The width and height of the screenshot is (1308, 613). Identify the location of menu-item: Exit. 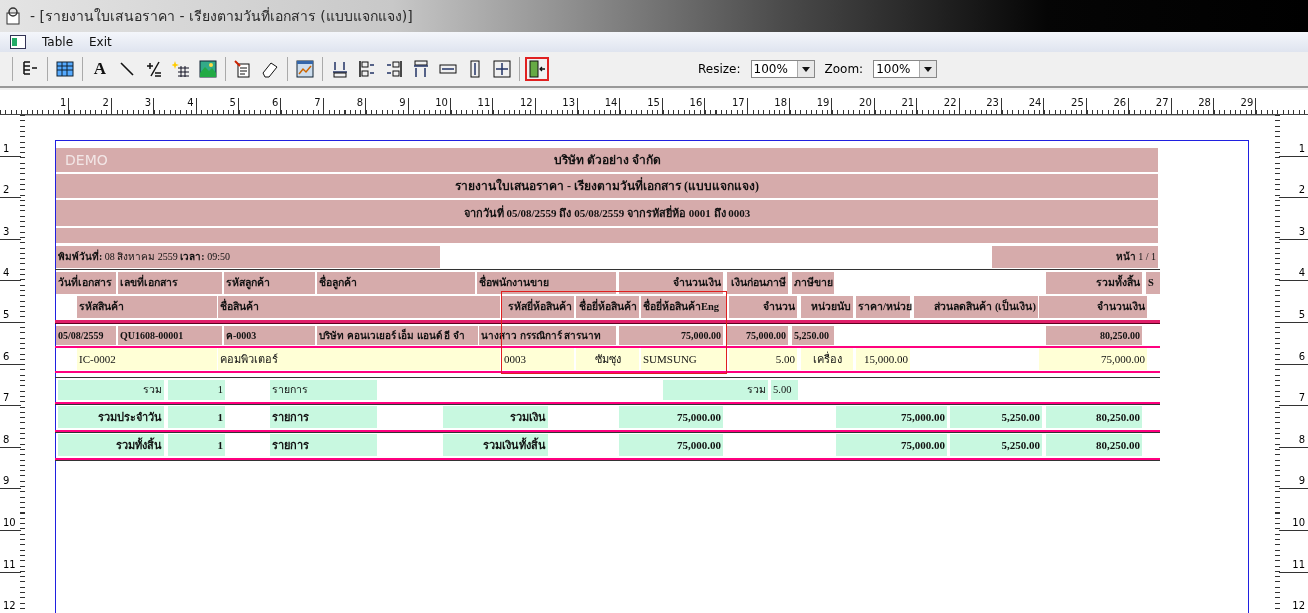
(100, 42).